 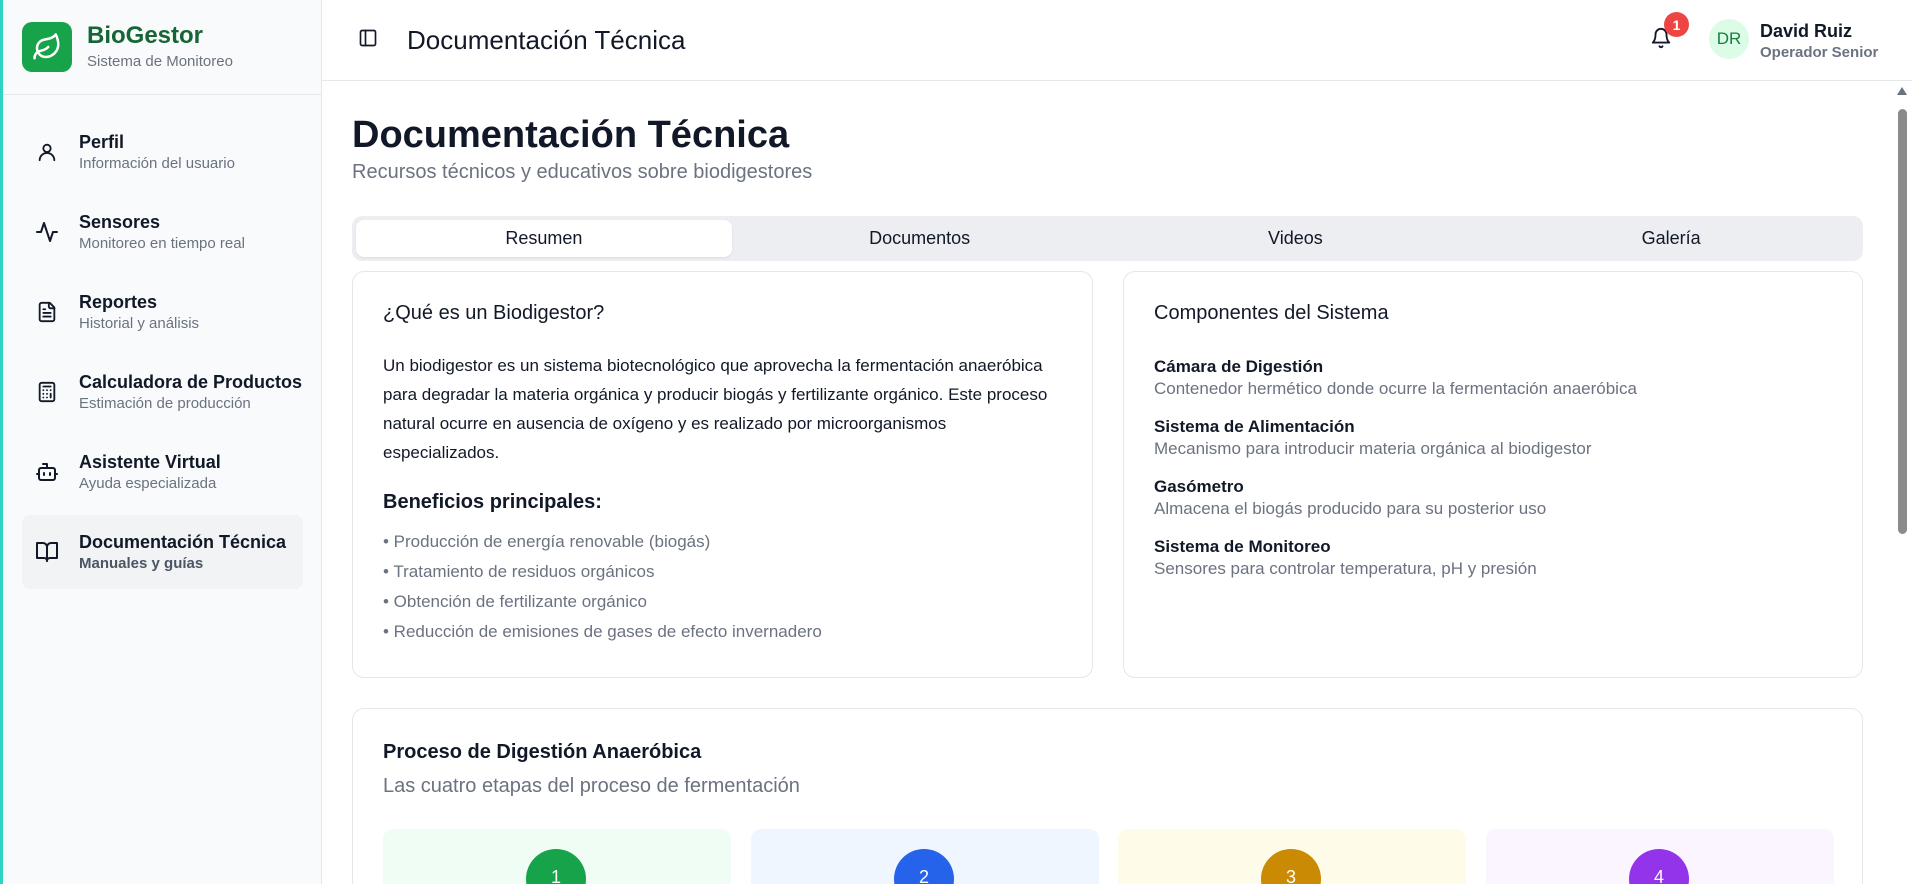 I want to click on tab-resumen: Resumen, so click(x=544, y=238).